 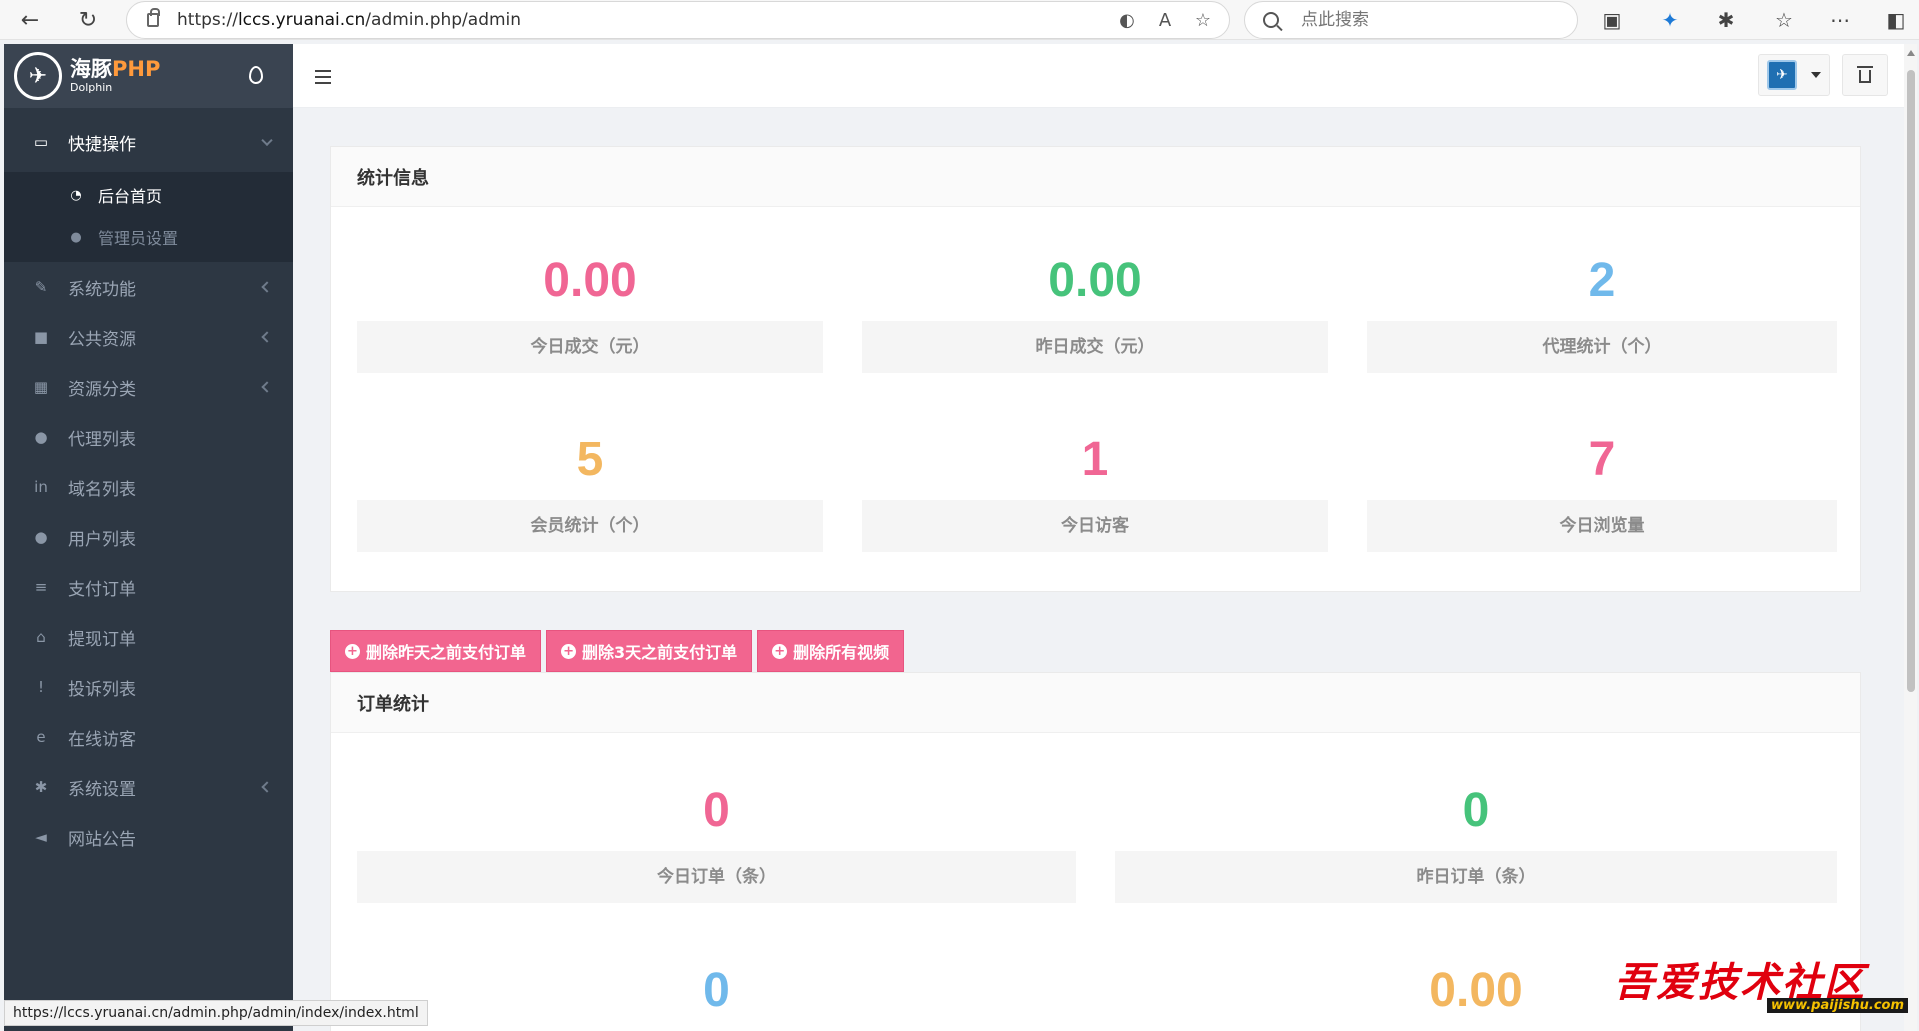 What do you see at coordinates (148, 637) in the screenshot?
I see `sidebar-item-withdraw-orders: ⌂ 提现订单` at bounding box center [148, 637].